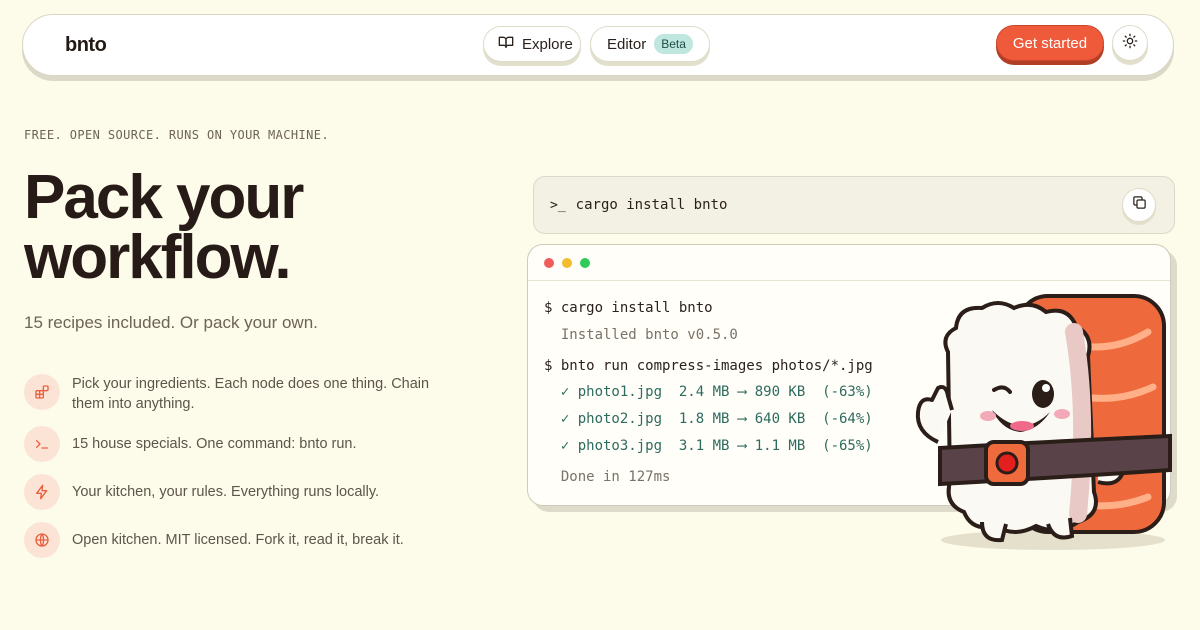 The width and height of the screenshot is (1200, 630). What do you see at coordinates (549, 262) in the screenshot?
I see `close-dot` at bounding box center [549, 262].